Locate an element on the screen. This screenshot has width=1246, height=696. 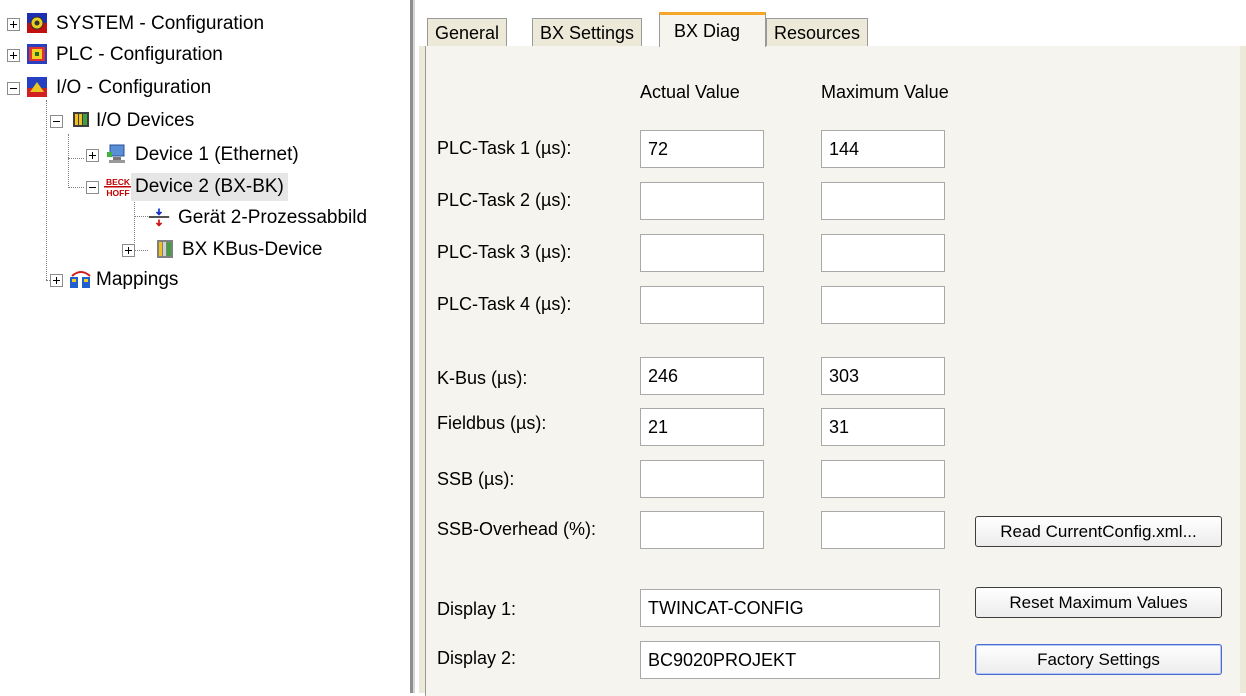
plc-task2-max-field is located at coordinates (883, 201).